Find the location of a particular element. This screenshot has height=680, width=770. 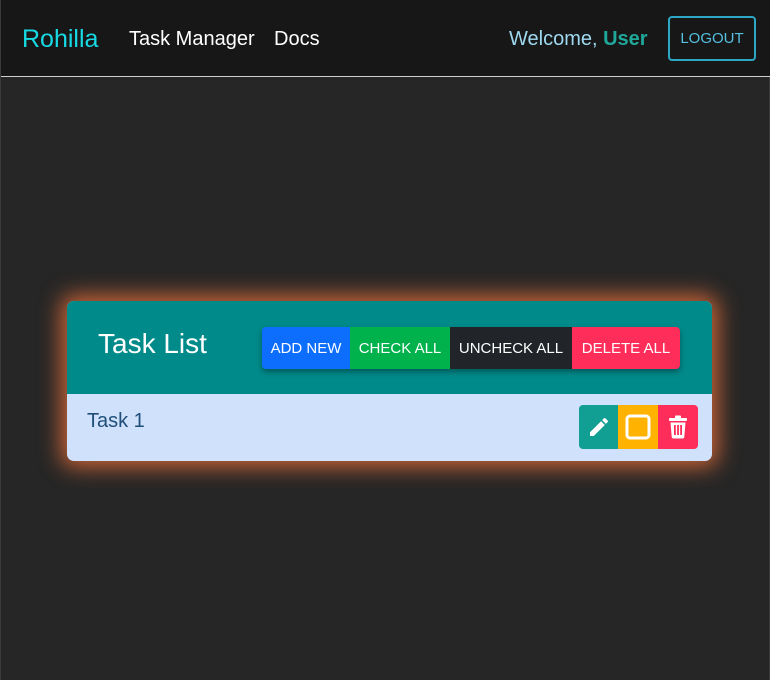

nav-link-docs: Docs is located at coordinates (297, 39).